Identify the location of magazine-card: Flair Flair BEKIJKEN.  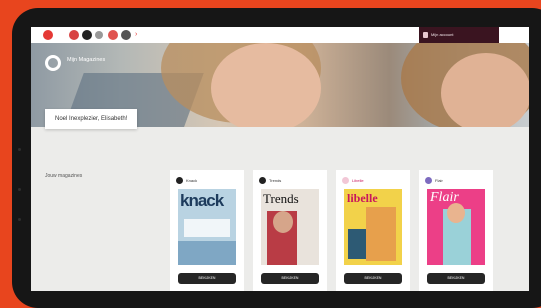
(456, 230).